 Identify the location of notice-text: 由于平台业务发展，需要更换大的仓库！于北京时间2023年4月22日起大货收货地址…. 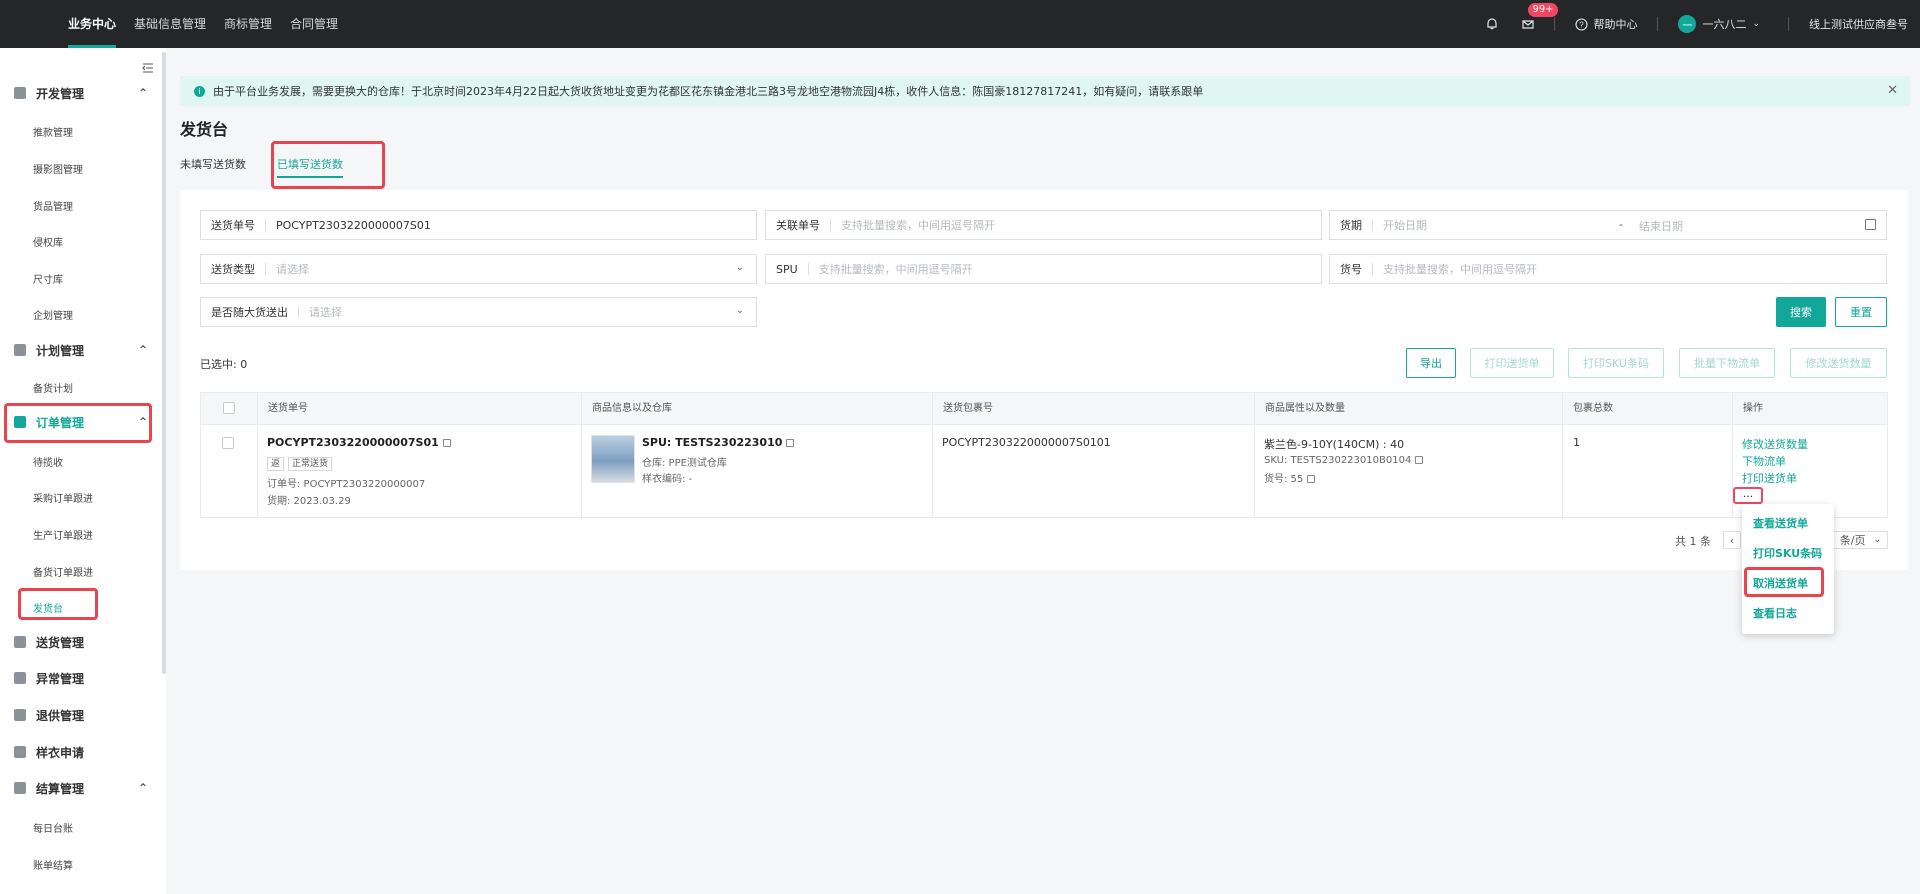
(708, 91).